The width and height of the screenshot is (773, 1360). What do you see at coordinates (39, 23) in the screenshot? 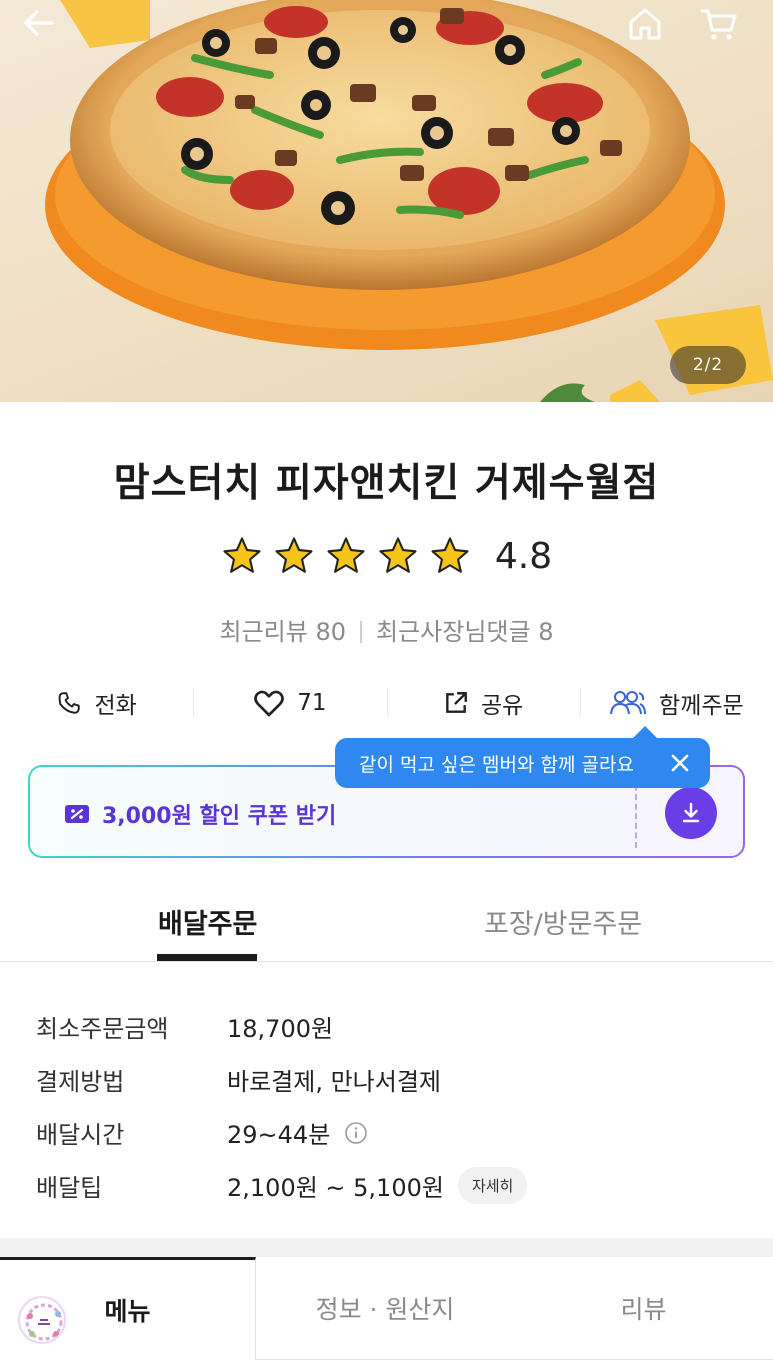
I see `arrow-left-icon` at bounding box center [39, 23].